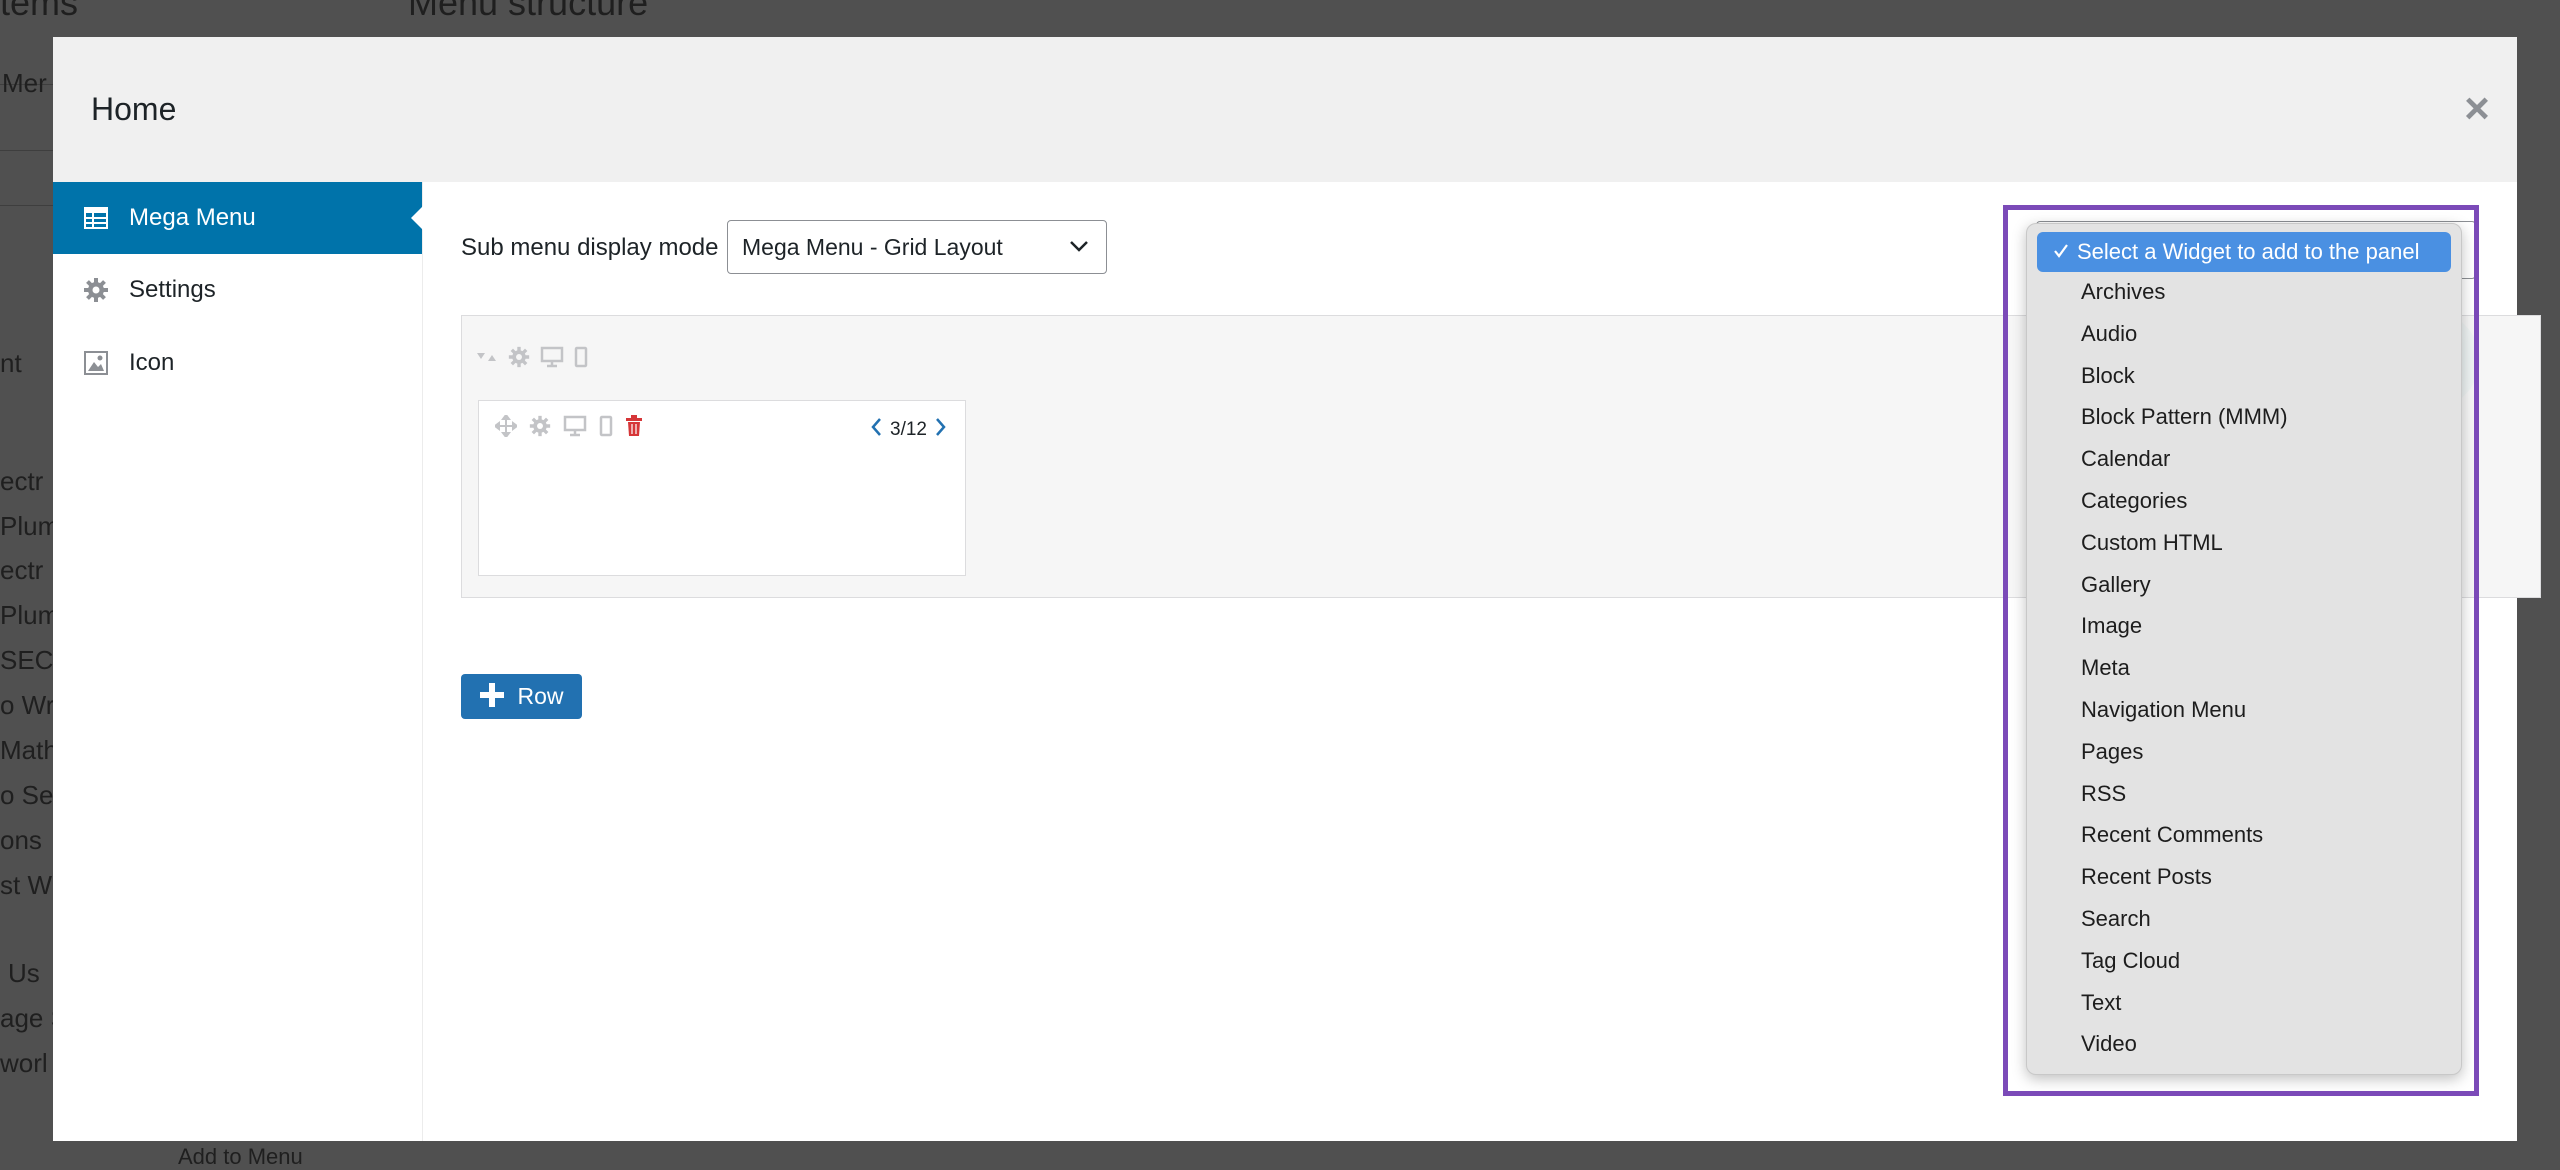  Describe the element at coordinates (941, 430) in the screenshot. I see `chevron-right-icon` at that location.